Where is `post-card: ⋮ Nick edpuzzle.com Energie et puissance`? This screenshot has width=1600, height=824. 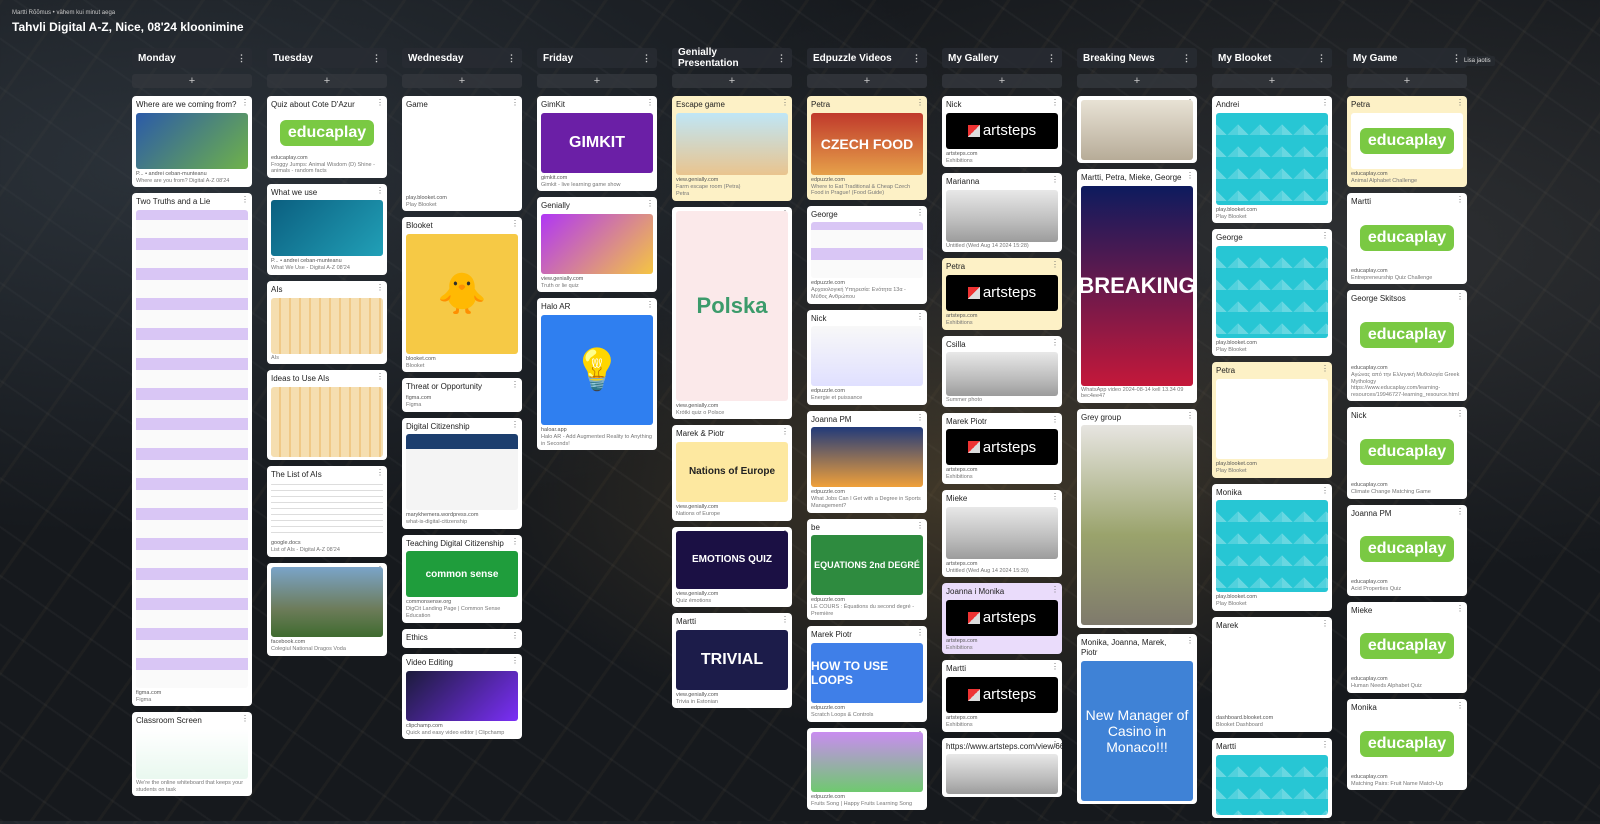 post-card: ⋮ Nick edpuzzle.com Energie et puissance is located at coordinates (867, 357).